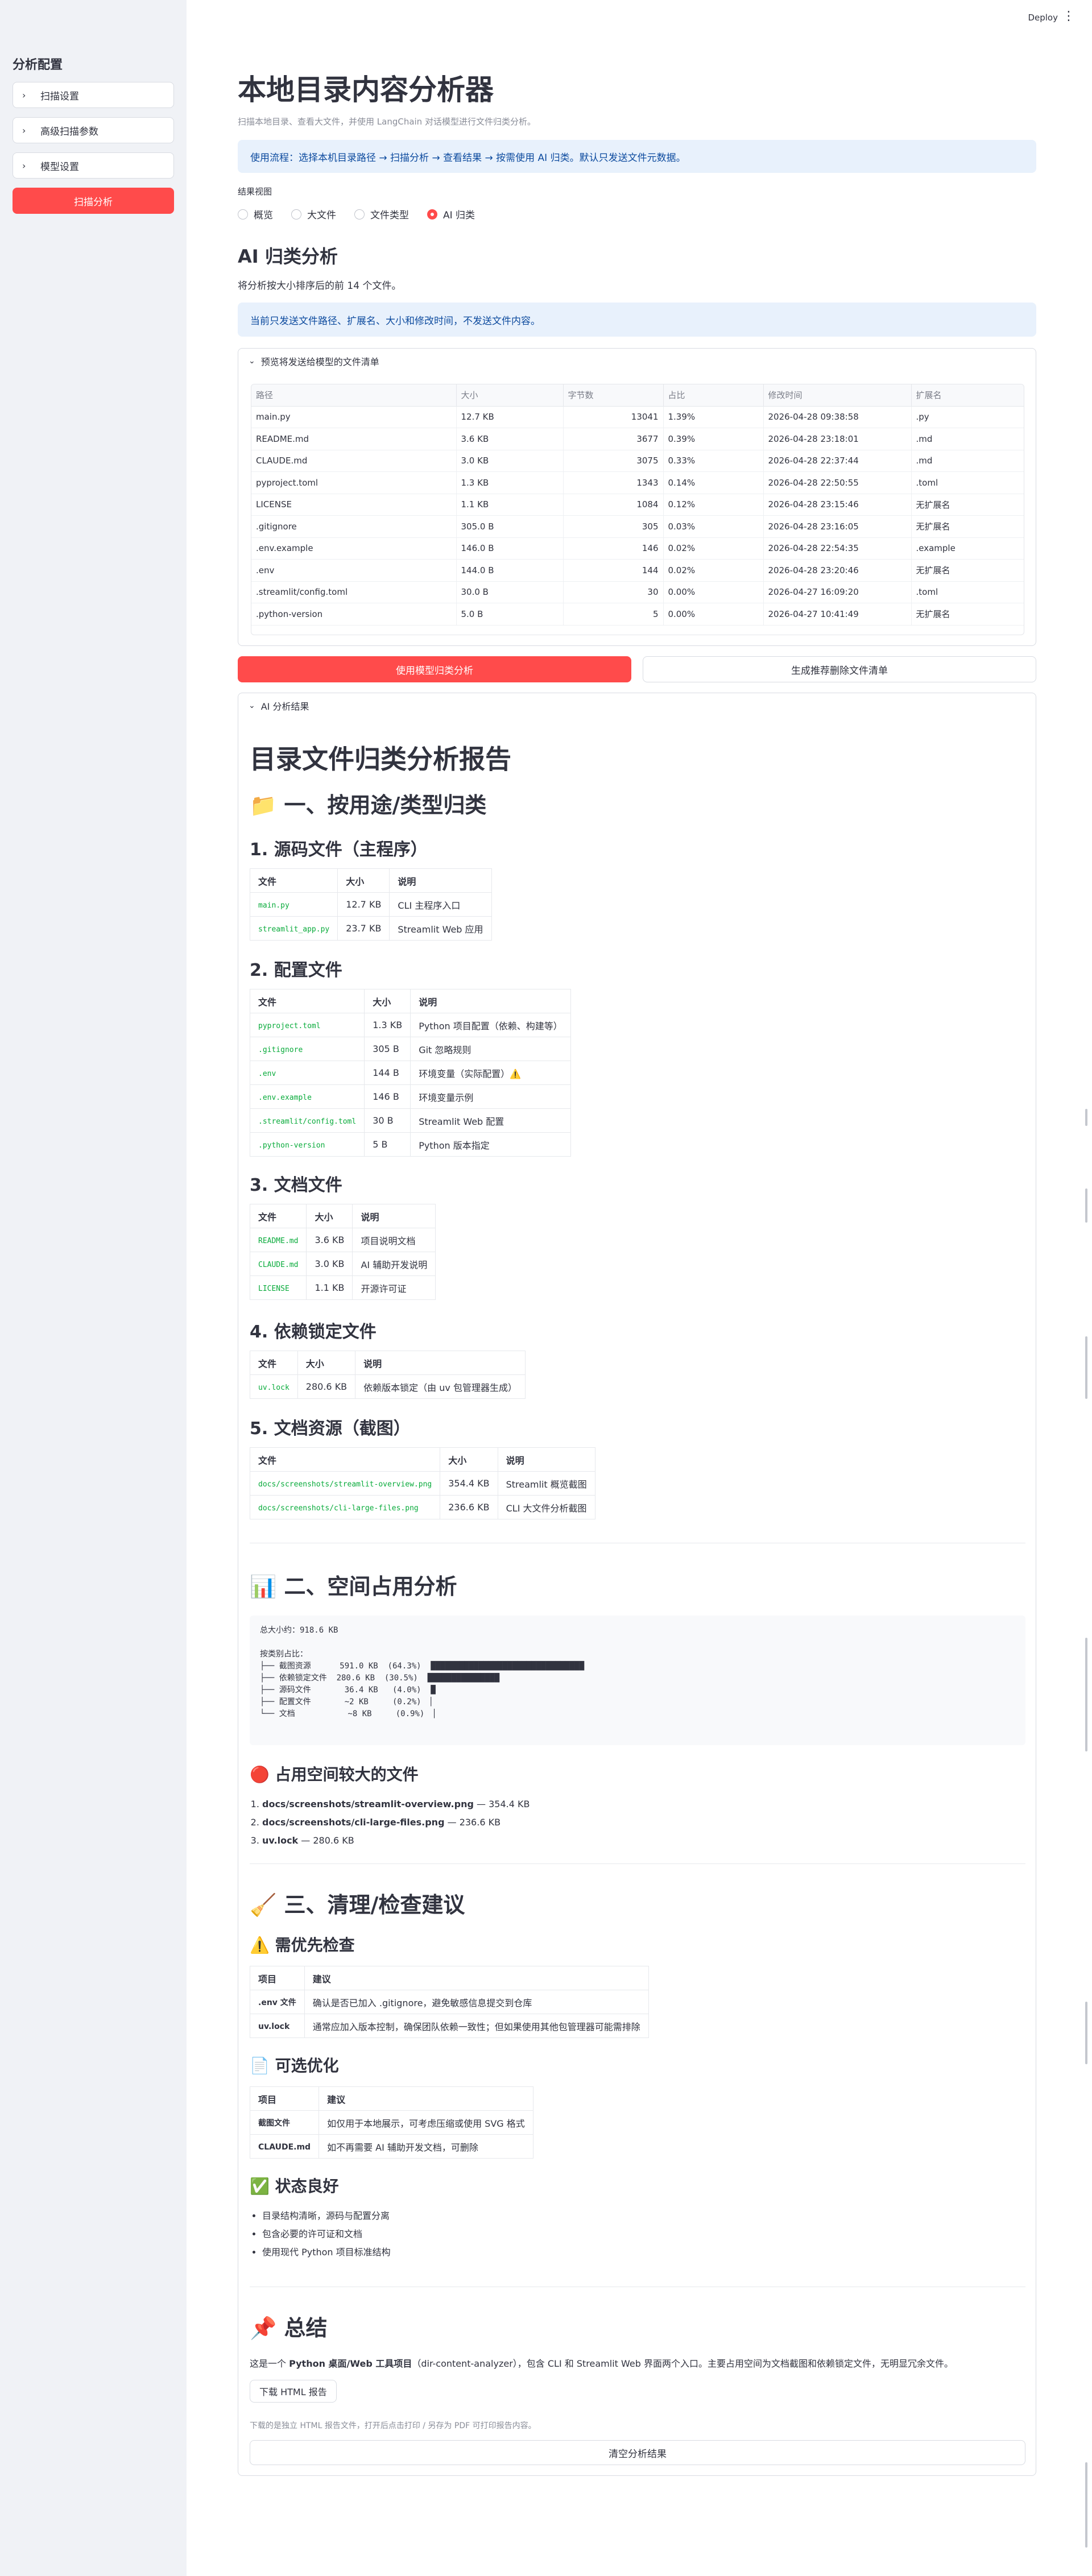 This screenshot has width=1092, height=2576. What do you see at coordinates (326, 2234) in the screenshot?
I see `list-item: 包含必要的许可证和文档` at bounding box center [326, 2234].